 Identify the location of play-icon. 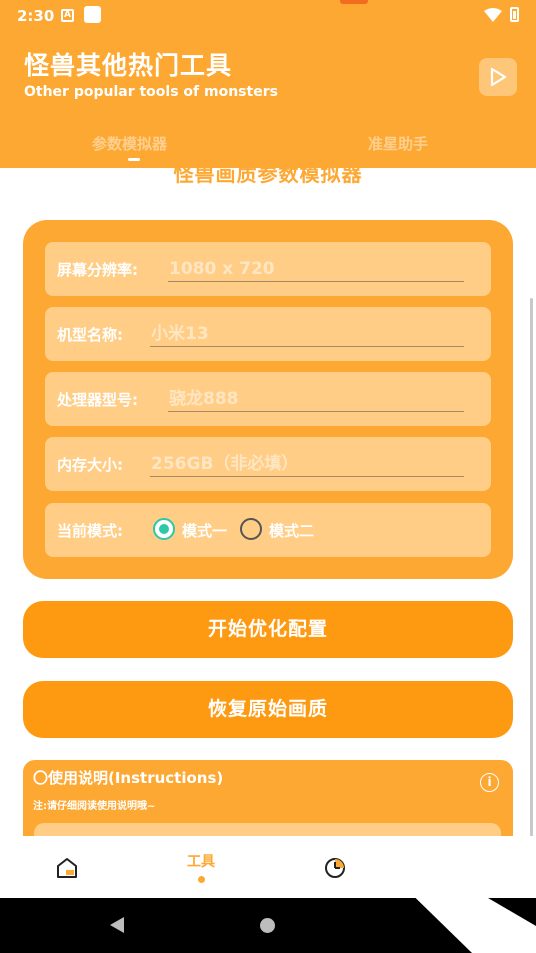
(498, 77).